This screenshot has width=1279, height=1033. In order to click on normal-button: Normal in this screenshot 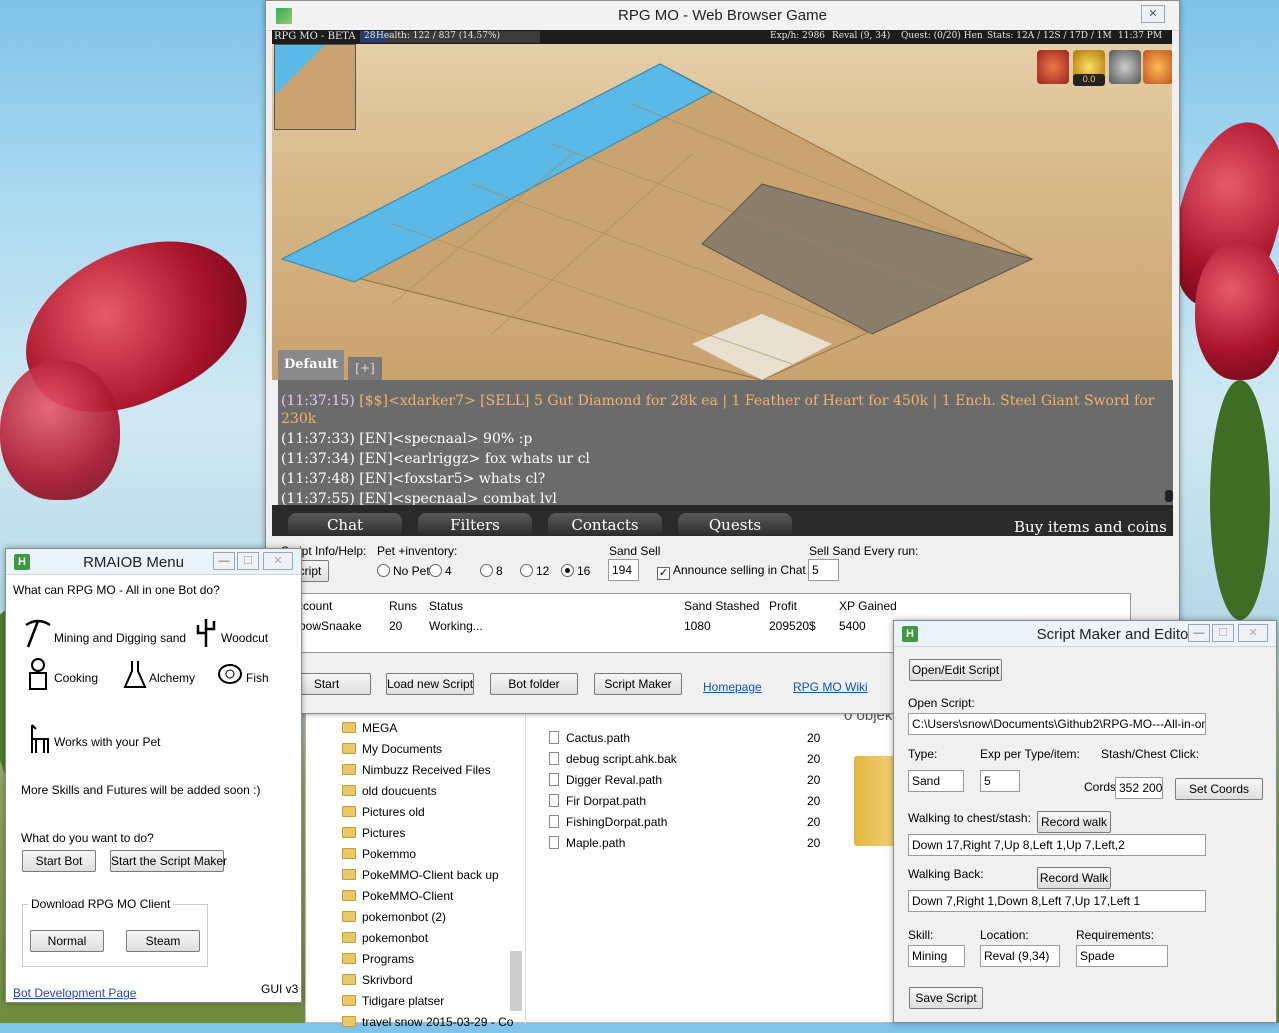, I will do `click(67, 941)`.